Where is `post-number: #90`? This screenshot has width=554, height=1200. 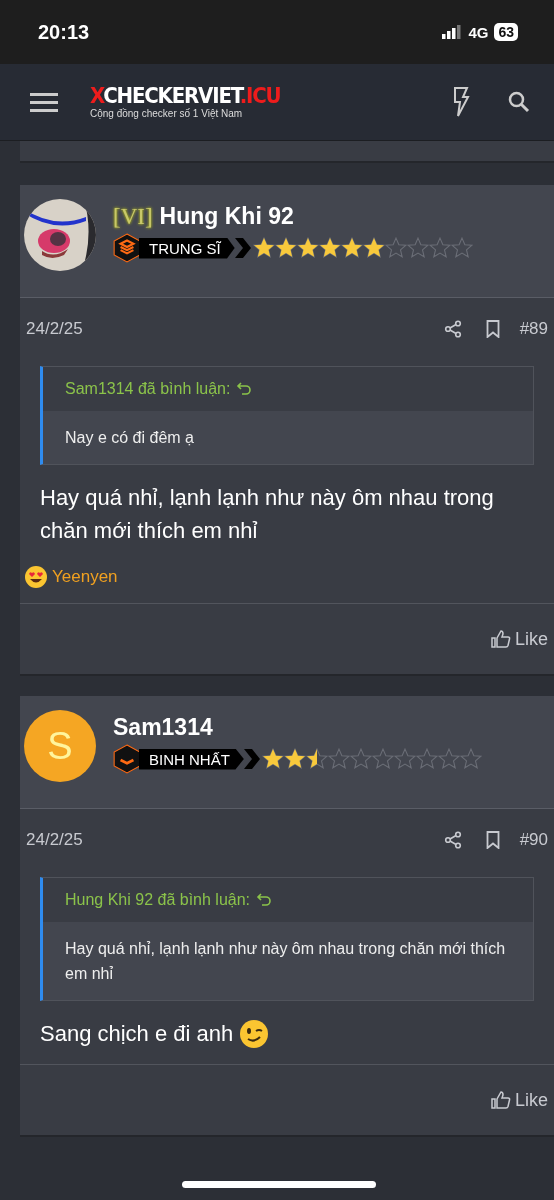
post-number: #90 is located at coordinates (533, 840).